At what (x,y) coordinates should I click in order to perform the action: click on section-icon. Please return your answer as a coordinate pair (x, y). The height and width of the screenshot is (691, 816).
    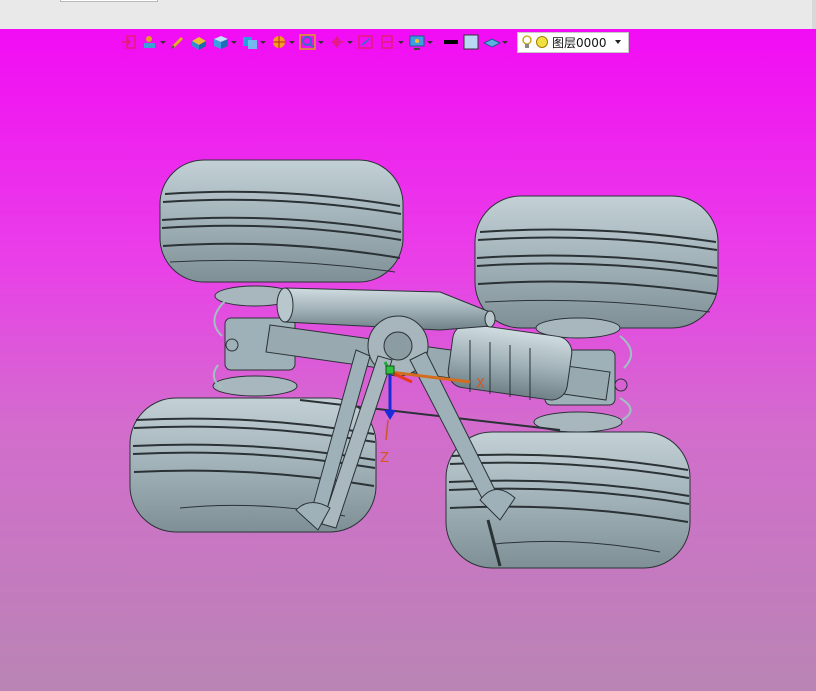
    Looking at the image, I should click on (387, 42).